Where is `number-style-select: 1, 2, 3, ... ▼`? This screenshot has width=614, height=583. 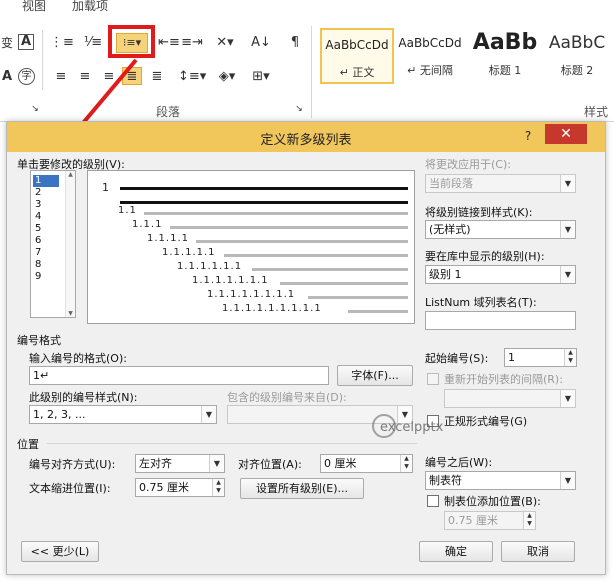 number-style-select: 1, 2, 3, ... ▼ is located at coordinates (123, 414).